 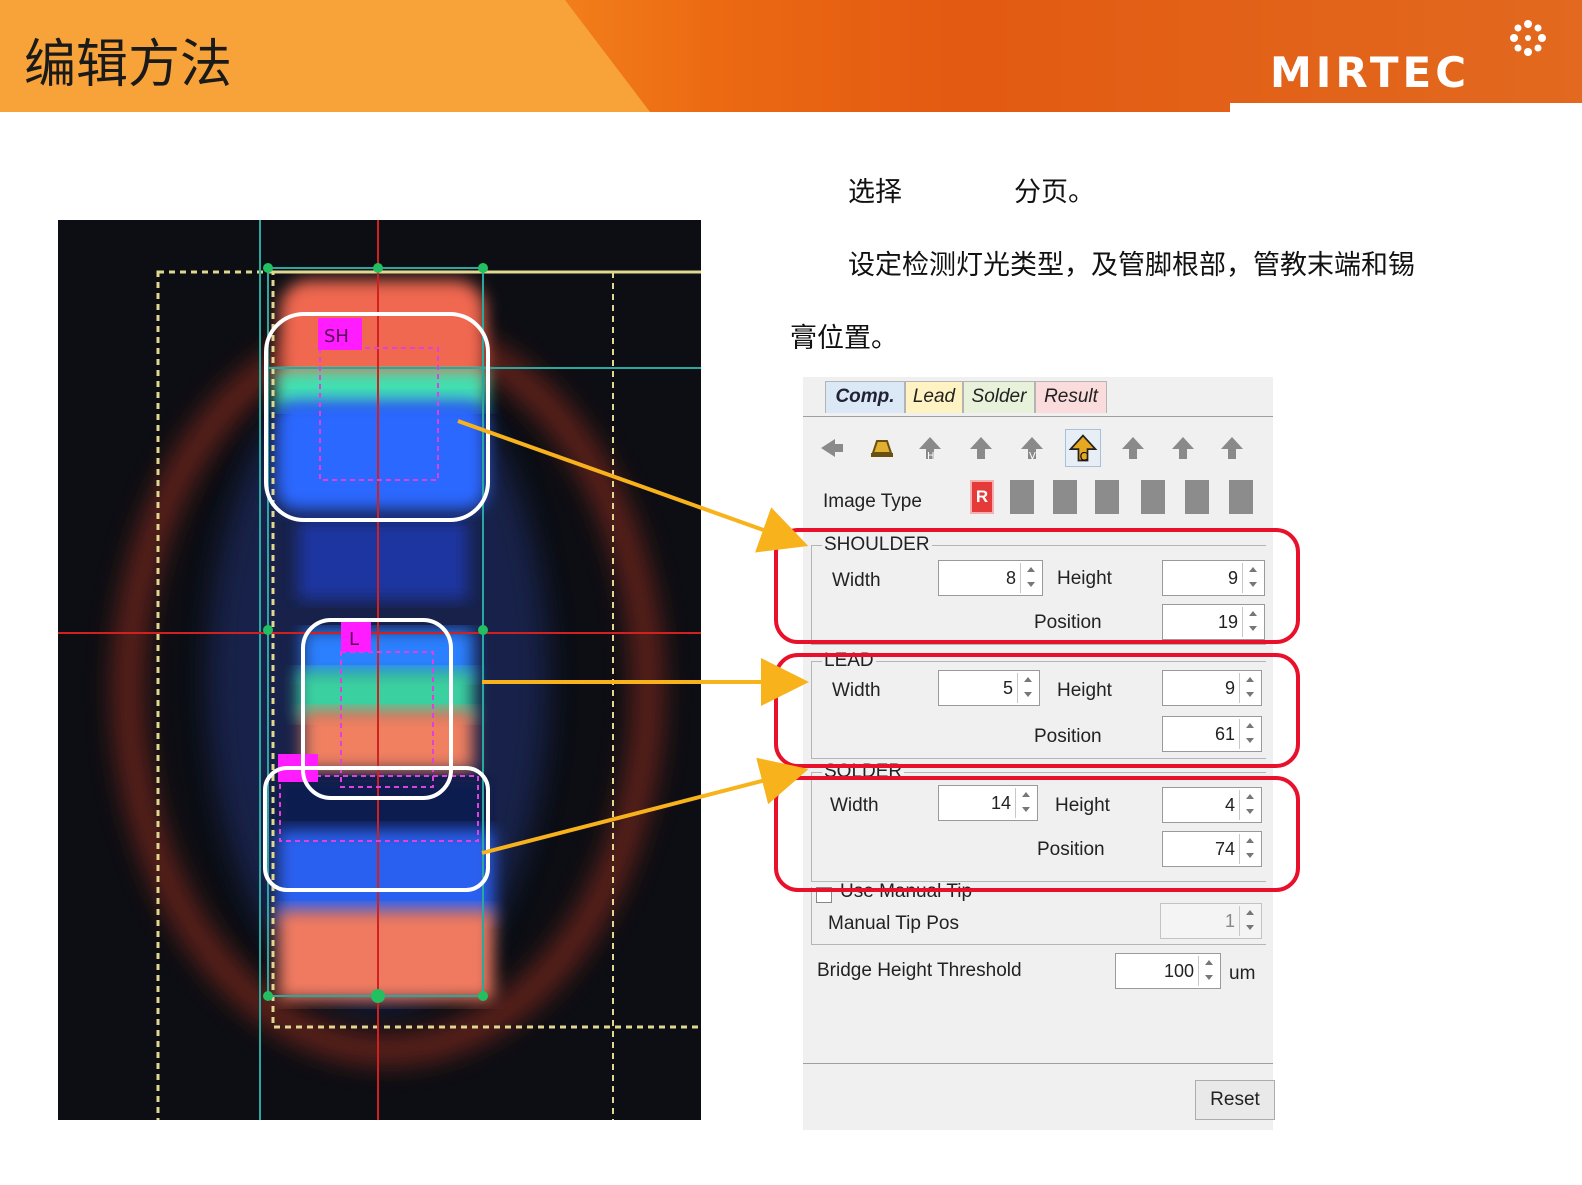 I want to click on marker-lead: L, so click(x=354, y=639).